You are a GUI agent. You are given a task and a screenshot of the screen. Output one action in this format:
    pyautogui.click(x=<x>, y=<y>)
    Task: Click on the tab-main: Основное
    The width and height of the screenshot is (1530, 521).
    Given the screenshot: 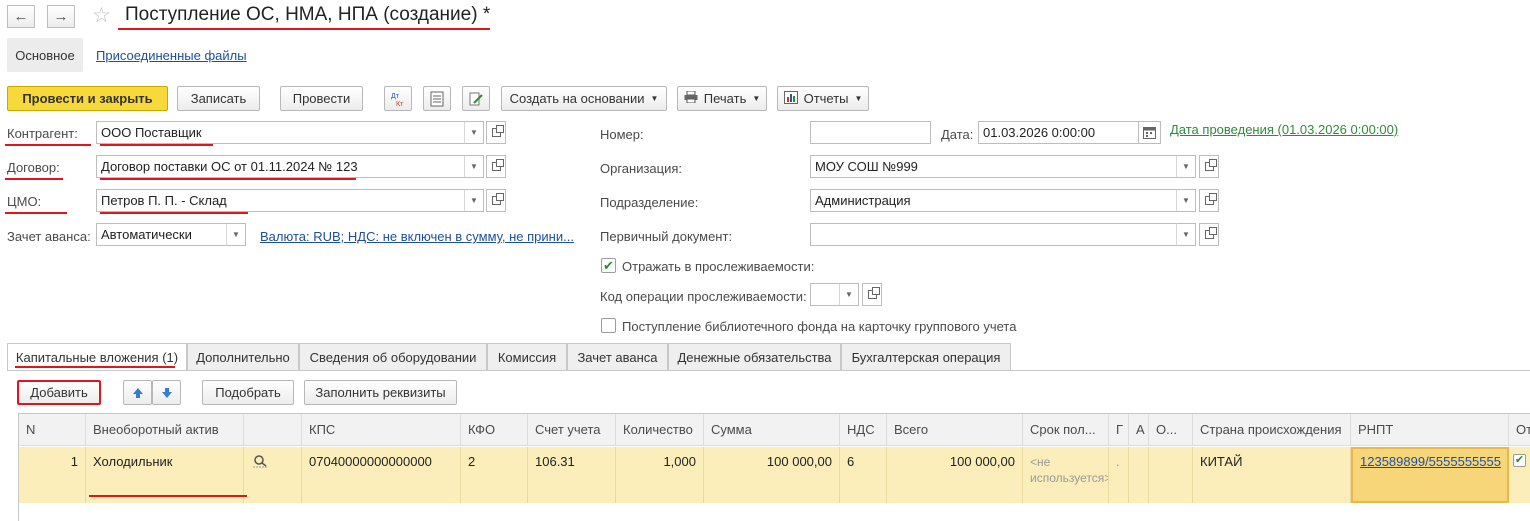 What is the action you would take?
    pyautogui.click(x=45, y=55)
    